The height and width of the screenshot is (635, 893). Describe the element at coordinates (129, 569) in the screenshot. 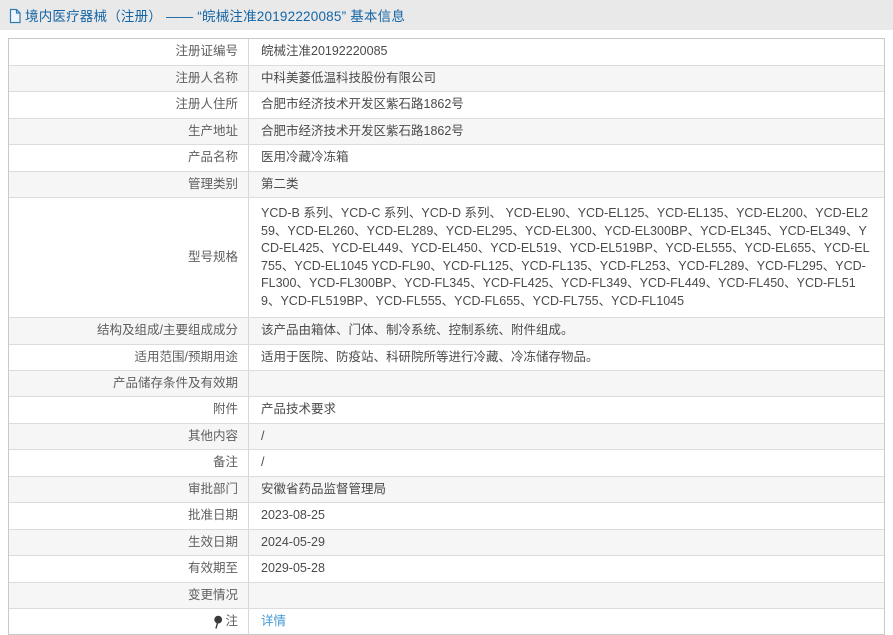

I see `row-label: 有效期至` at that location.